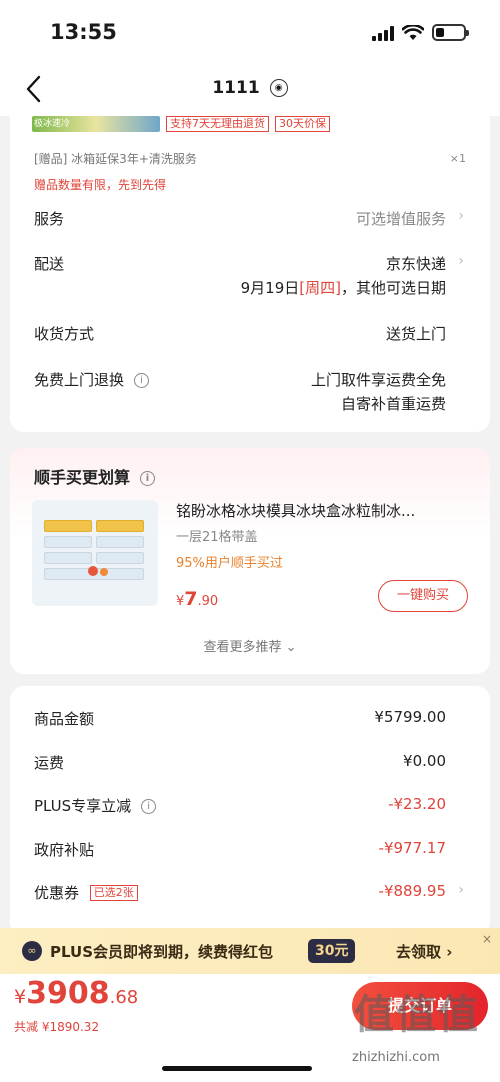 Image resolution: width=500 pixels, height=1082 pixels. I want to click on status-icons, so click(420, 32).